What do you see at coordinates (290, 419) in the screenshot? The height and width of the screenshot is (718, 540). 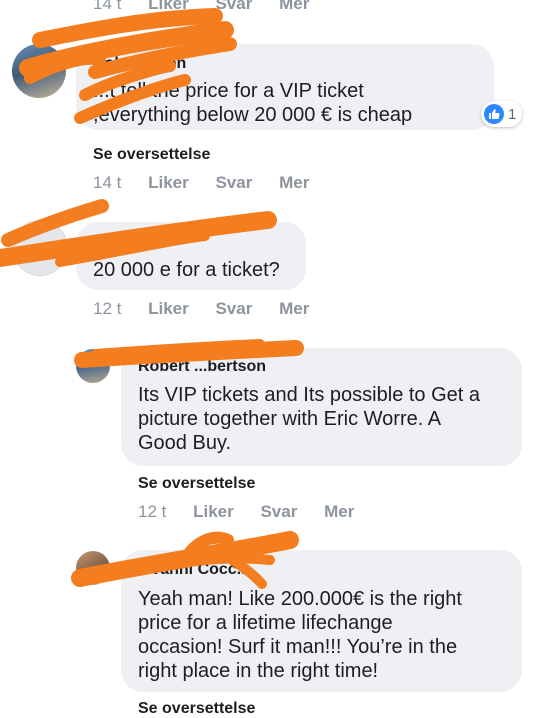 I see `comment-text-line: picture together with Eric Worre. A` at bounding box center [290, 419].